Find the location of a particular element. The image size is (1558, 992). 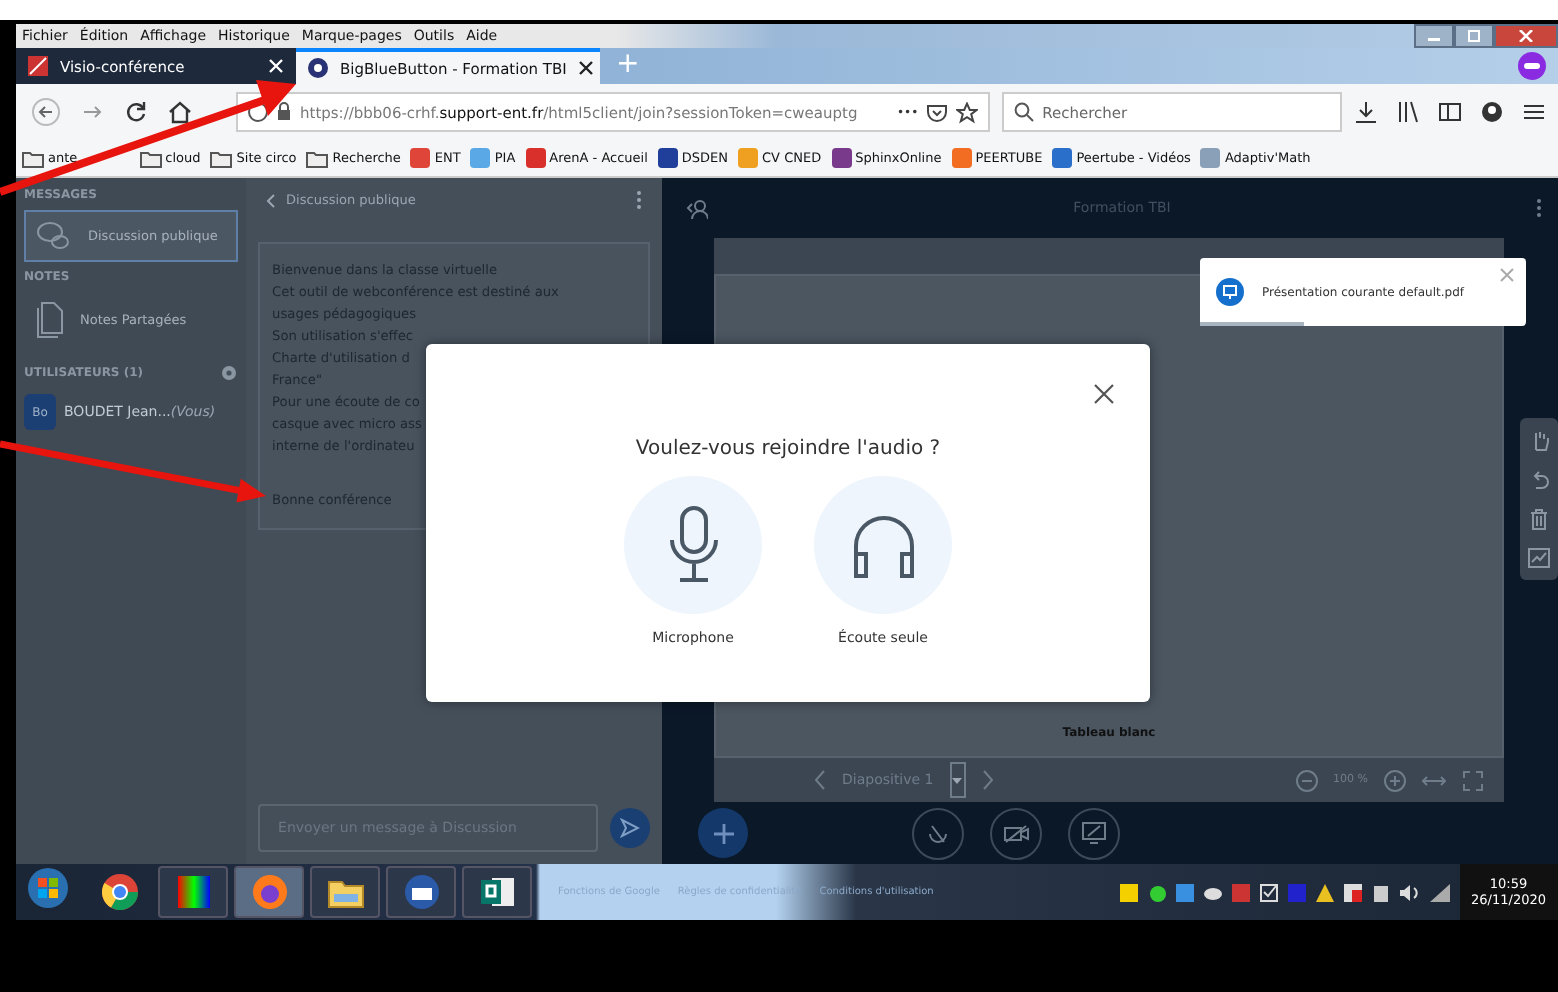

chevron-left-icon is located at coordinates (271, 200).